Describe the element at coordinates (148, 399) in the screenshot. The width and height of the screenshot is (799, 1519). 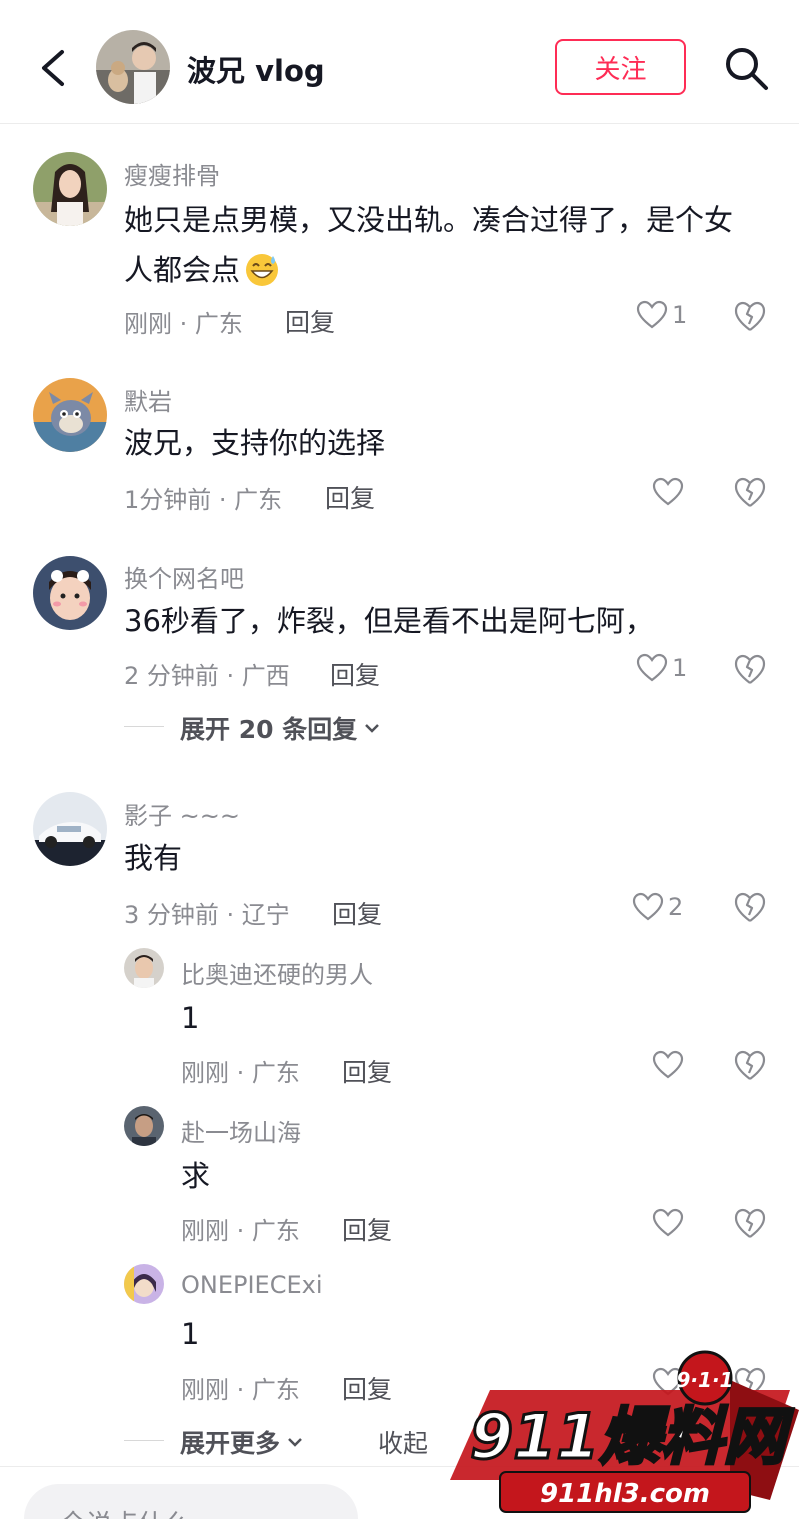
I see `comment-username: 默岩` at that location.